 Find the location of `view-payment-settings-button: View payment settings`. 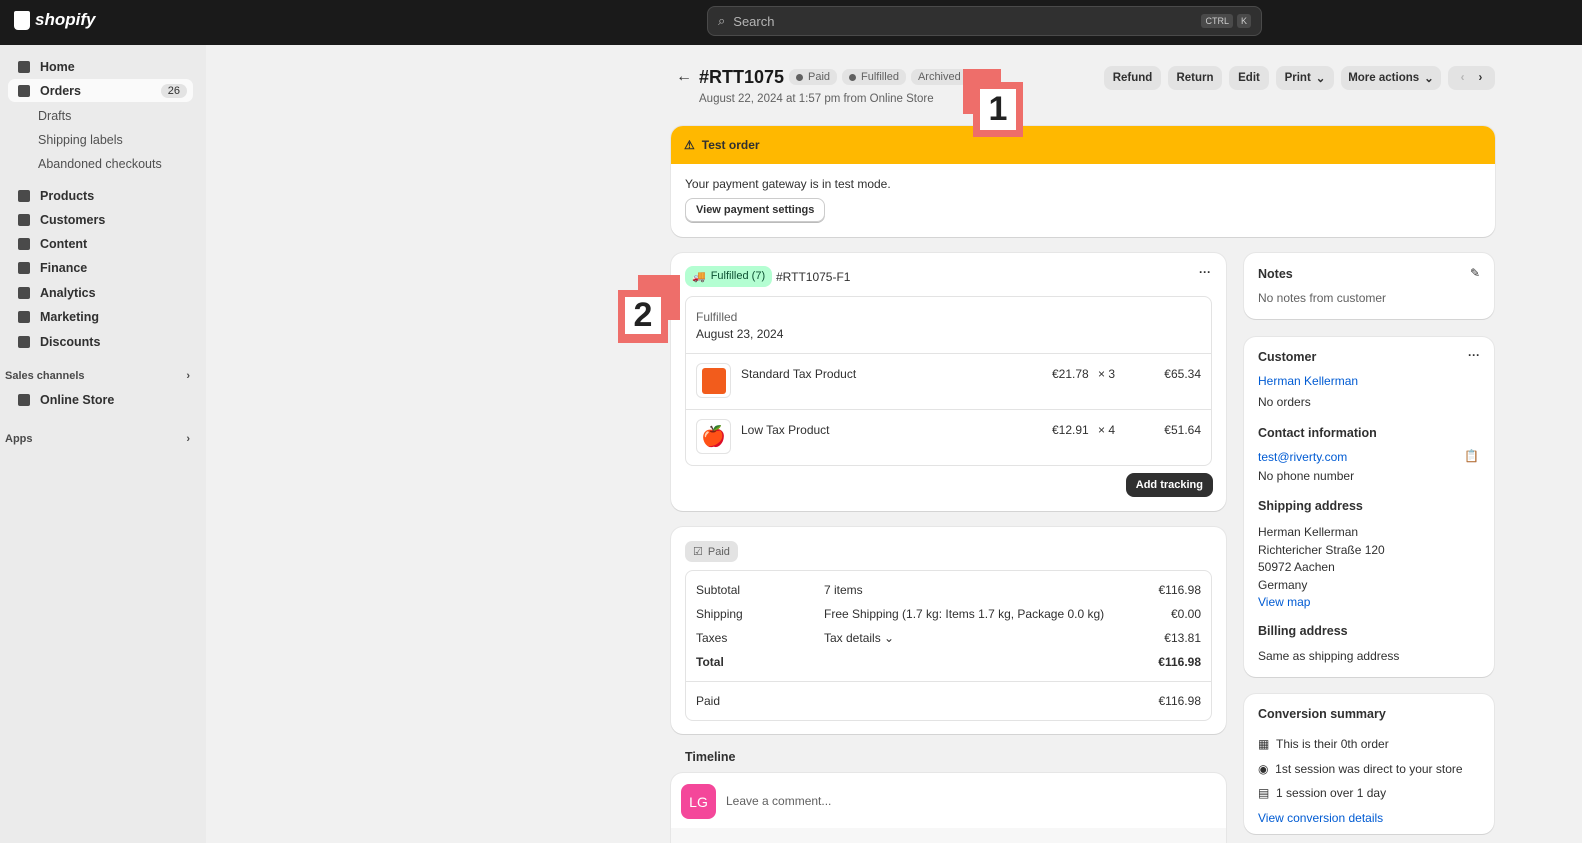

view-payment-settings-button: View payment settings is located at coordinates (755, 210).